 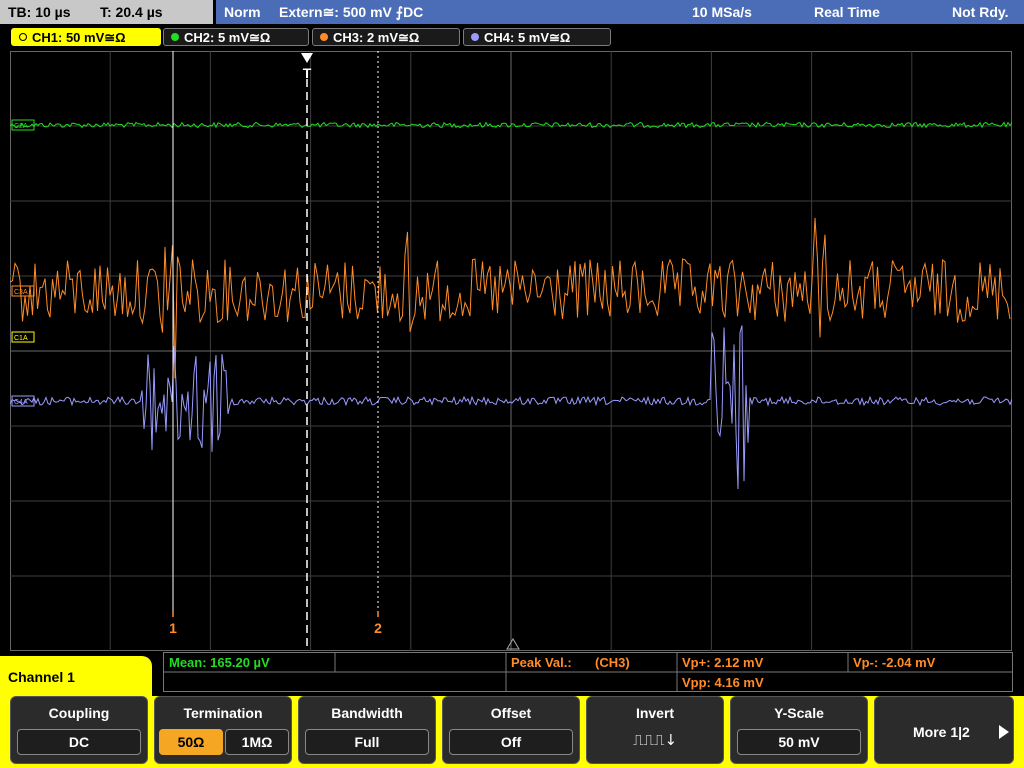 I want to click on bandwidth-title: Bandwidth, so click(x=367, y=713).